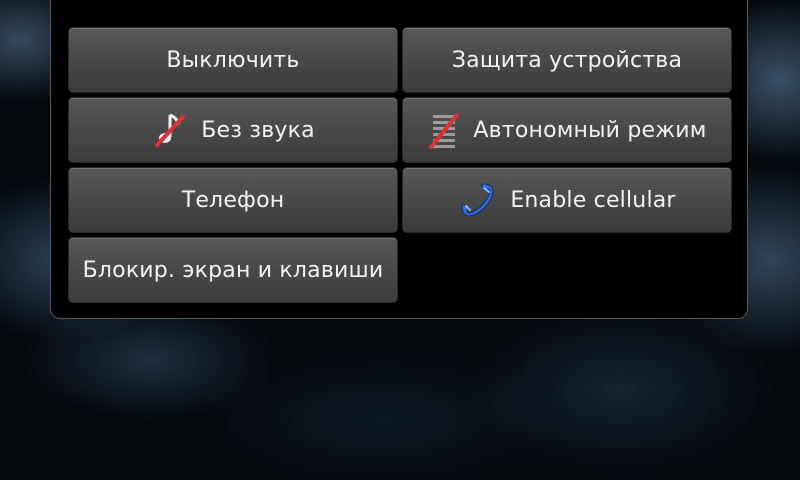 This screenshot has width=800, height=480. What do you see at coordinates (170, 130) in the screenshot?
I see `muted-music-note-icon` at bounding box center [170, 130].